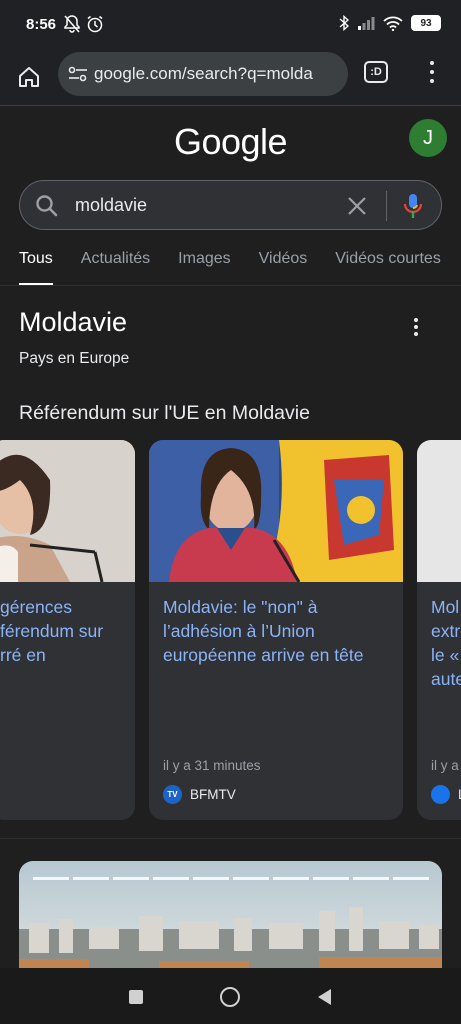 The height and width of the screenshot is (1024, 461). I want to click on tab-switcher-button: :D, so click(376, 72).